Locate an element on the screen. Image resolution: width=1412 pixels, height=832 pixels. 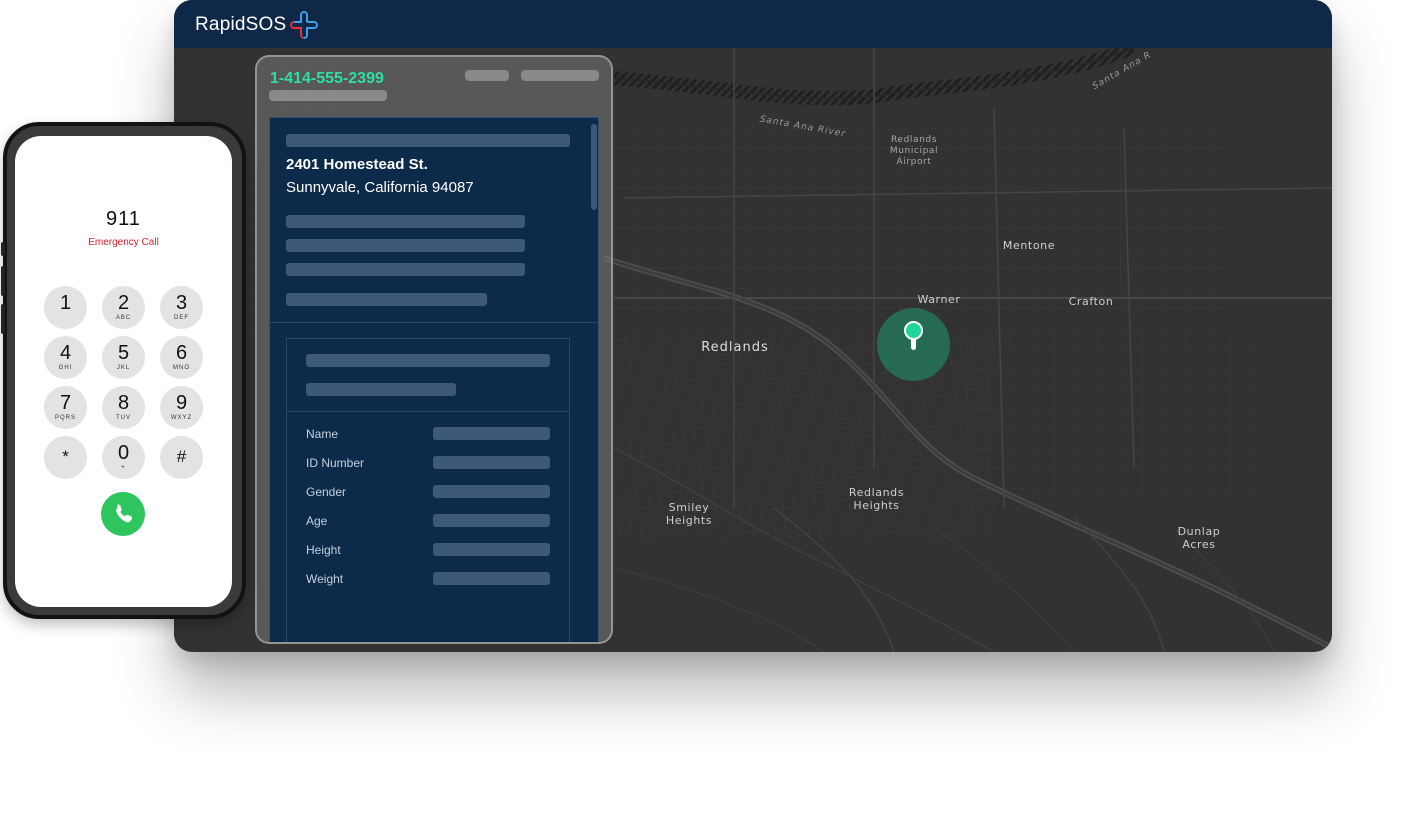
field-label-age: Age is located at coordinates (316, 521).